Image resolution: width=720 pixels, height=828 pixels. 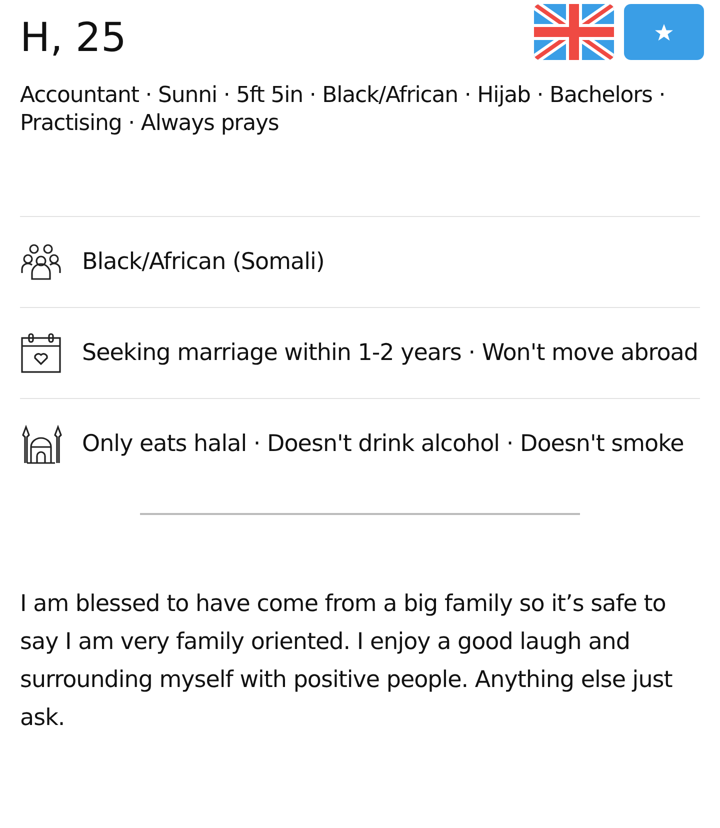 I want to click on detail-text: Seeking marriage within 1-2 years · Won't move abroad, so click(x=390, y=353).